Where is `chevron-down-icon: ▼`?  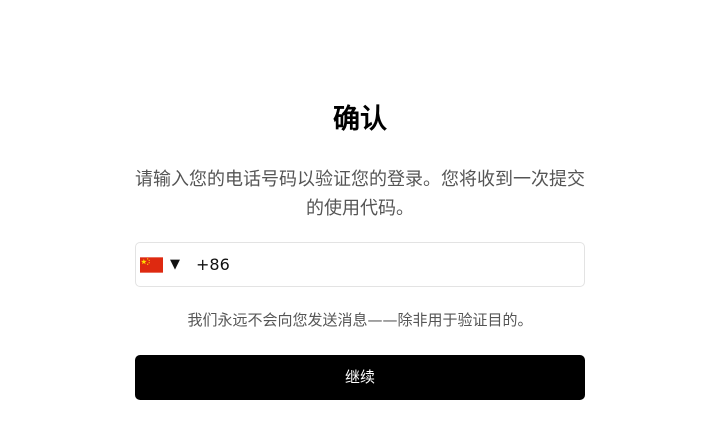
chevron-down-icon: ▼ is located at coordinates (175, 264).